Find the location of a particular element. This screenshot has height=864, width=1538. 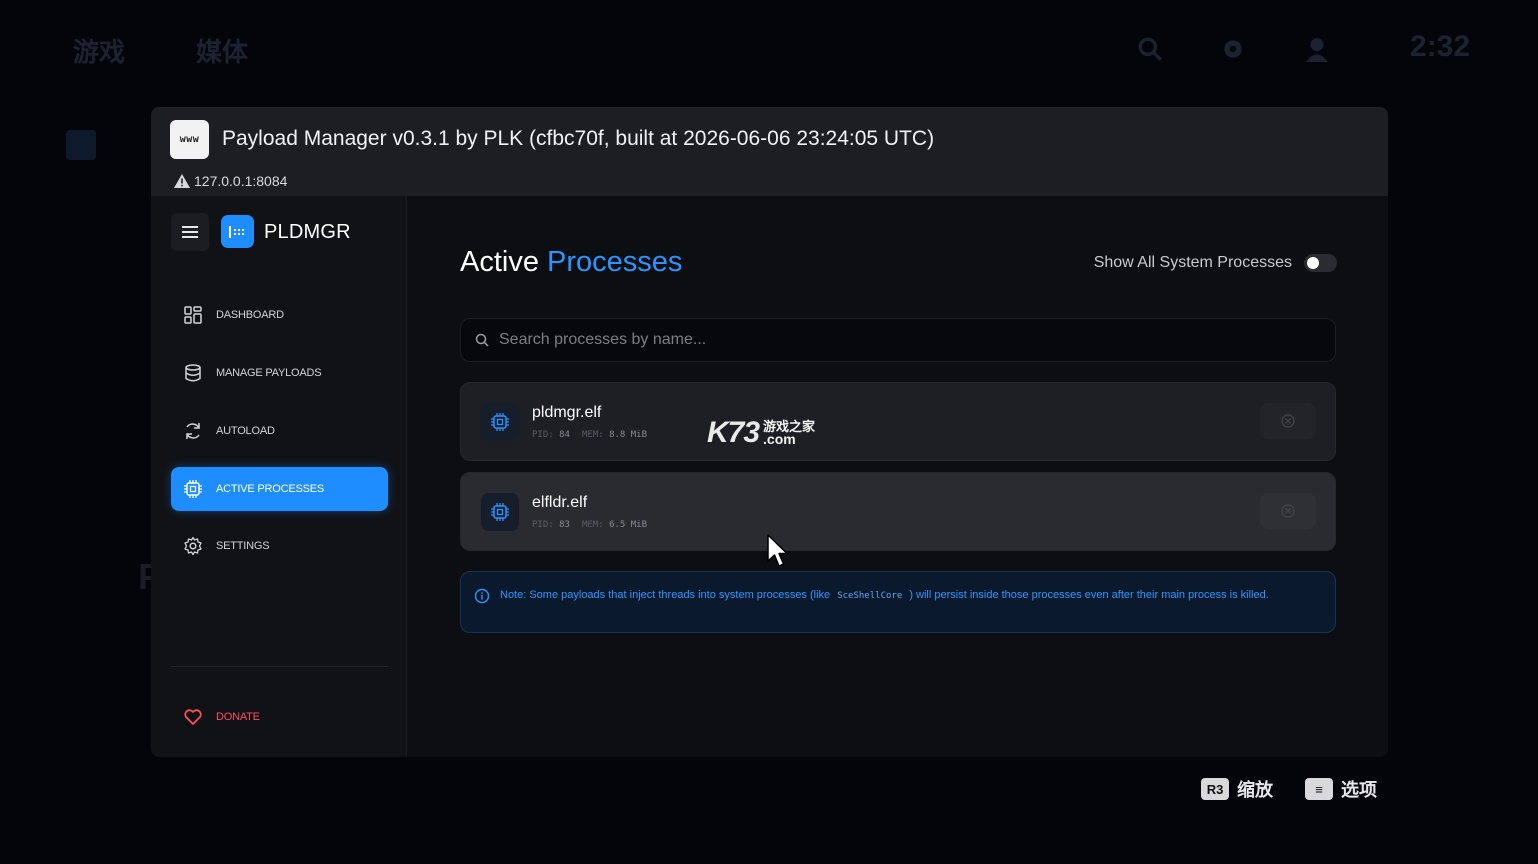

logo-icon is located at coordinates (236, 231).